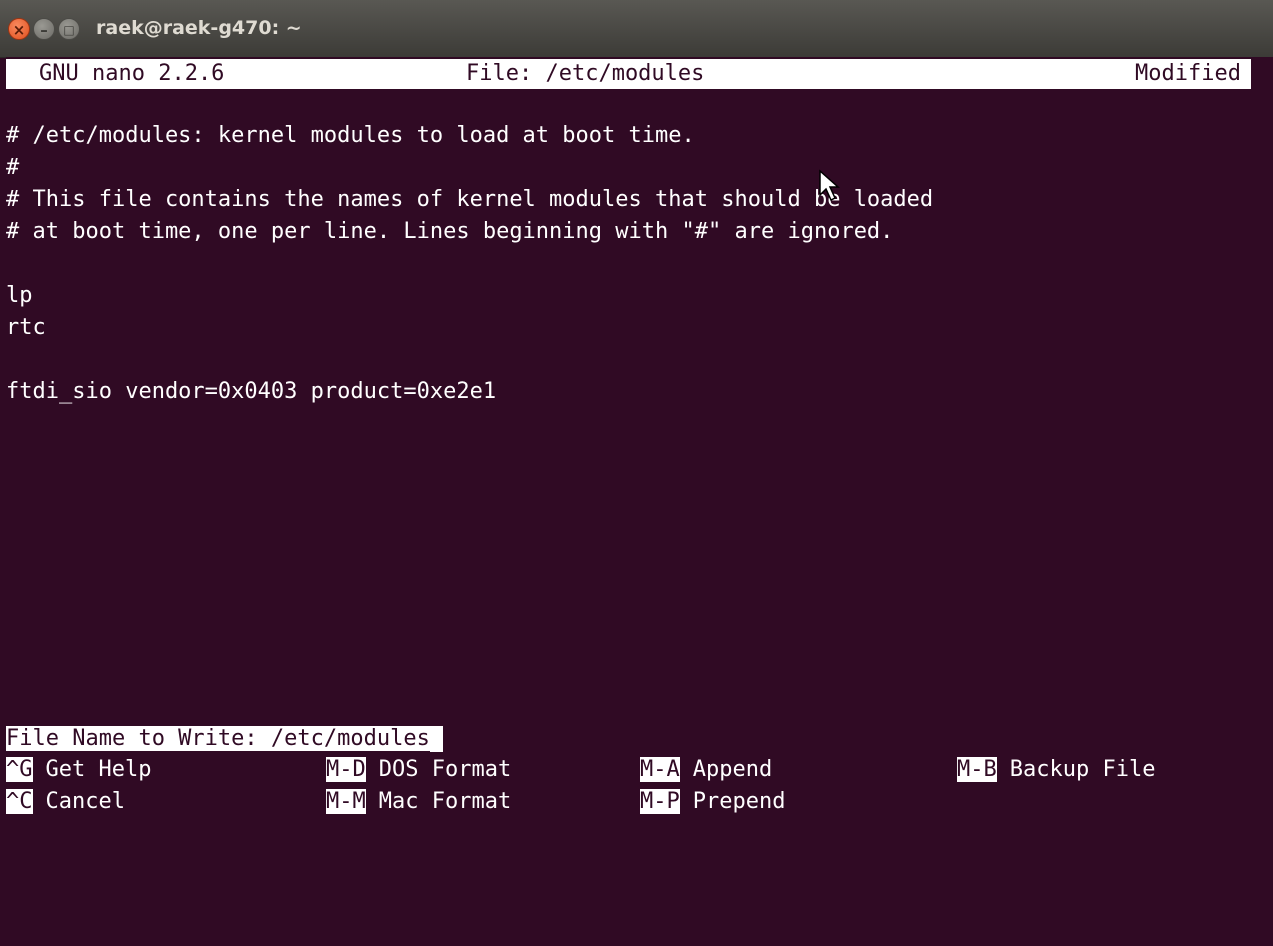 The image size is (1273, 946). I want to click on shortcut-key: ^G, so click(19, 769).